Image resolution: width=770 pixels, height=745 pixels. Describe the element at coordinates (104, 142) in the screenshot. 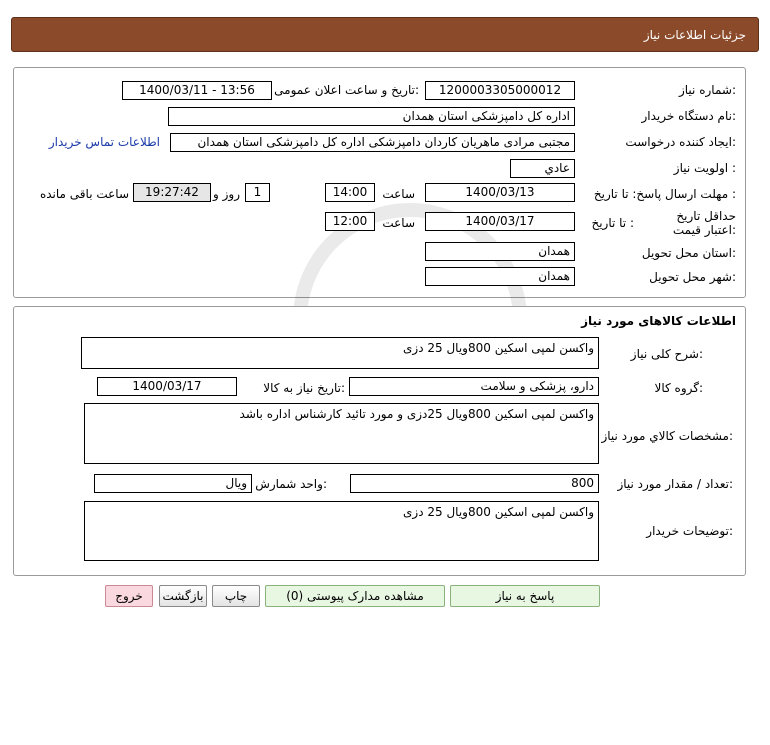

I see `buyer-contact-link: اطلاعات تماس خریدار` at that location.